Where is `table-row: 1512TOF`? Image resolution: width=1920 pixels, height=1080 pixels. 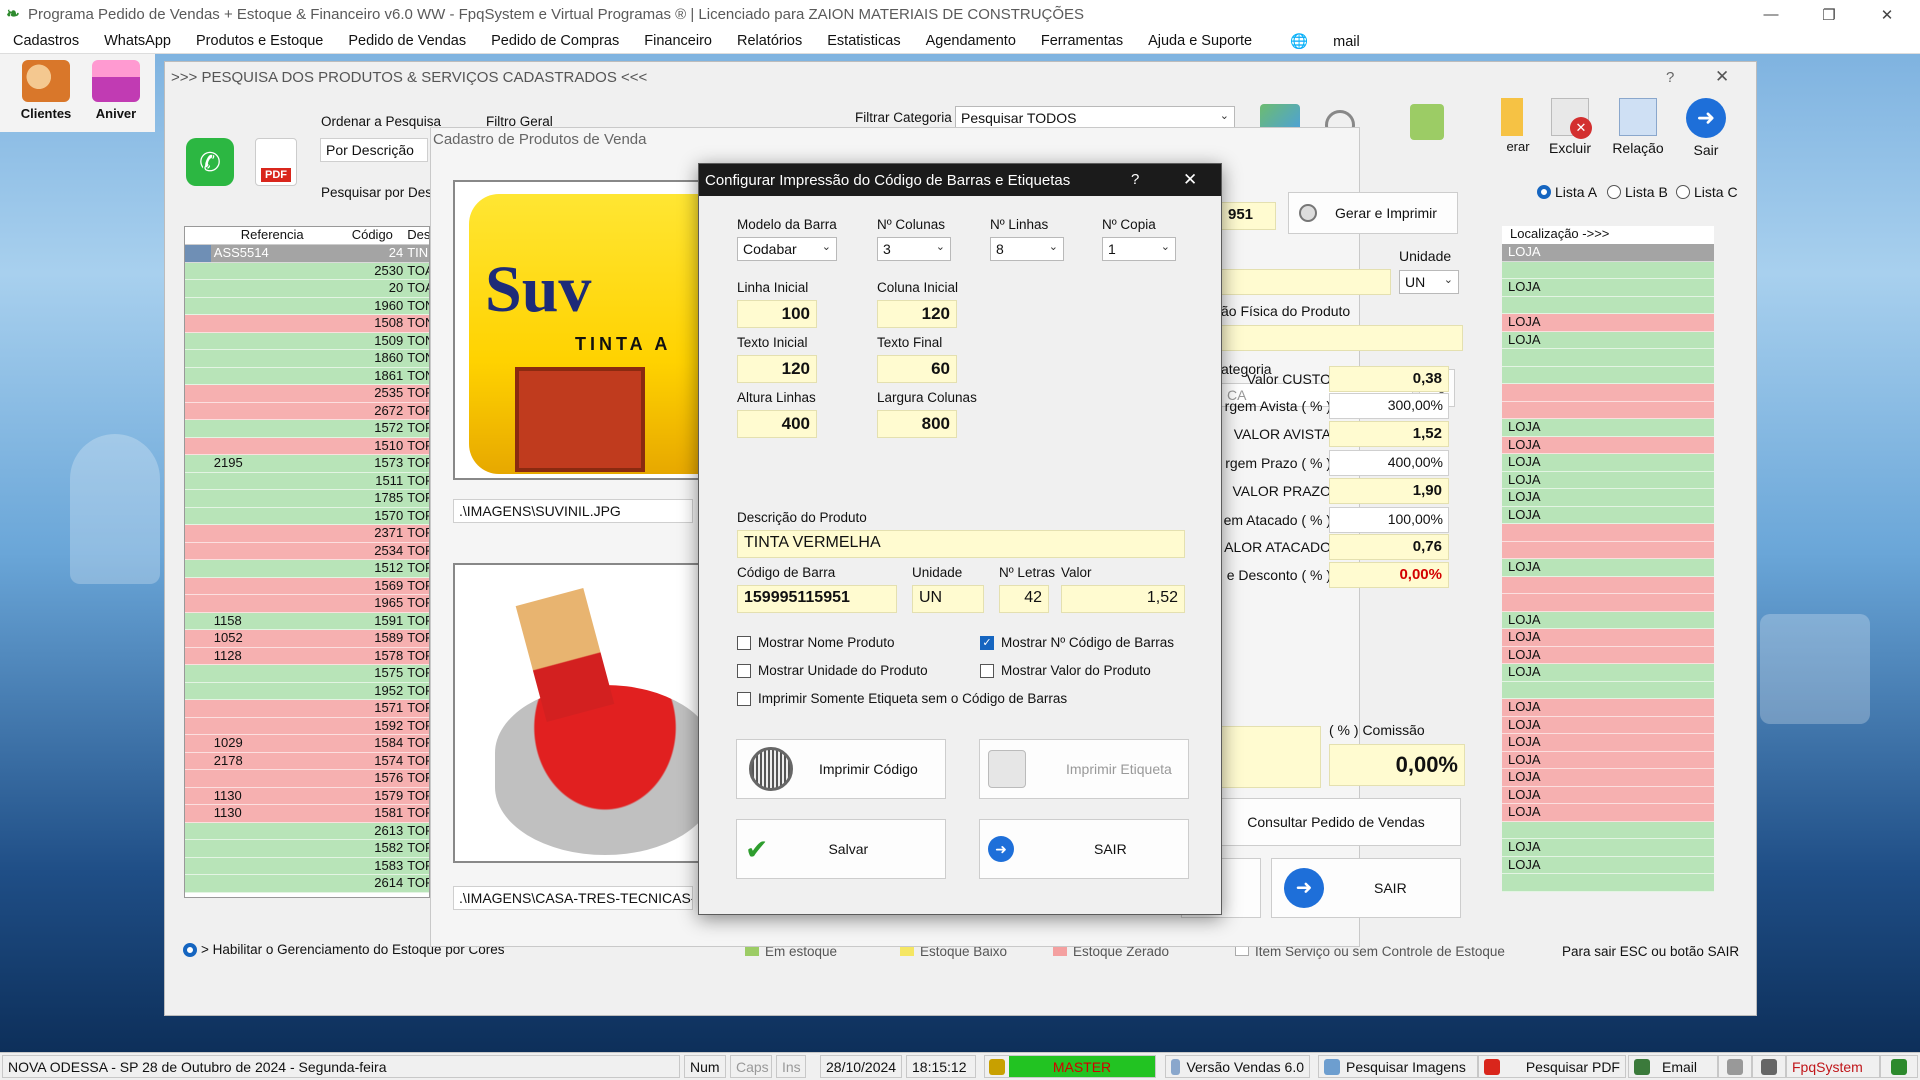 table-row: 1512TOF is located at coordinates (307, 569).